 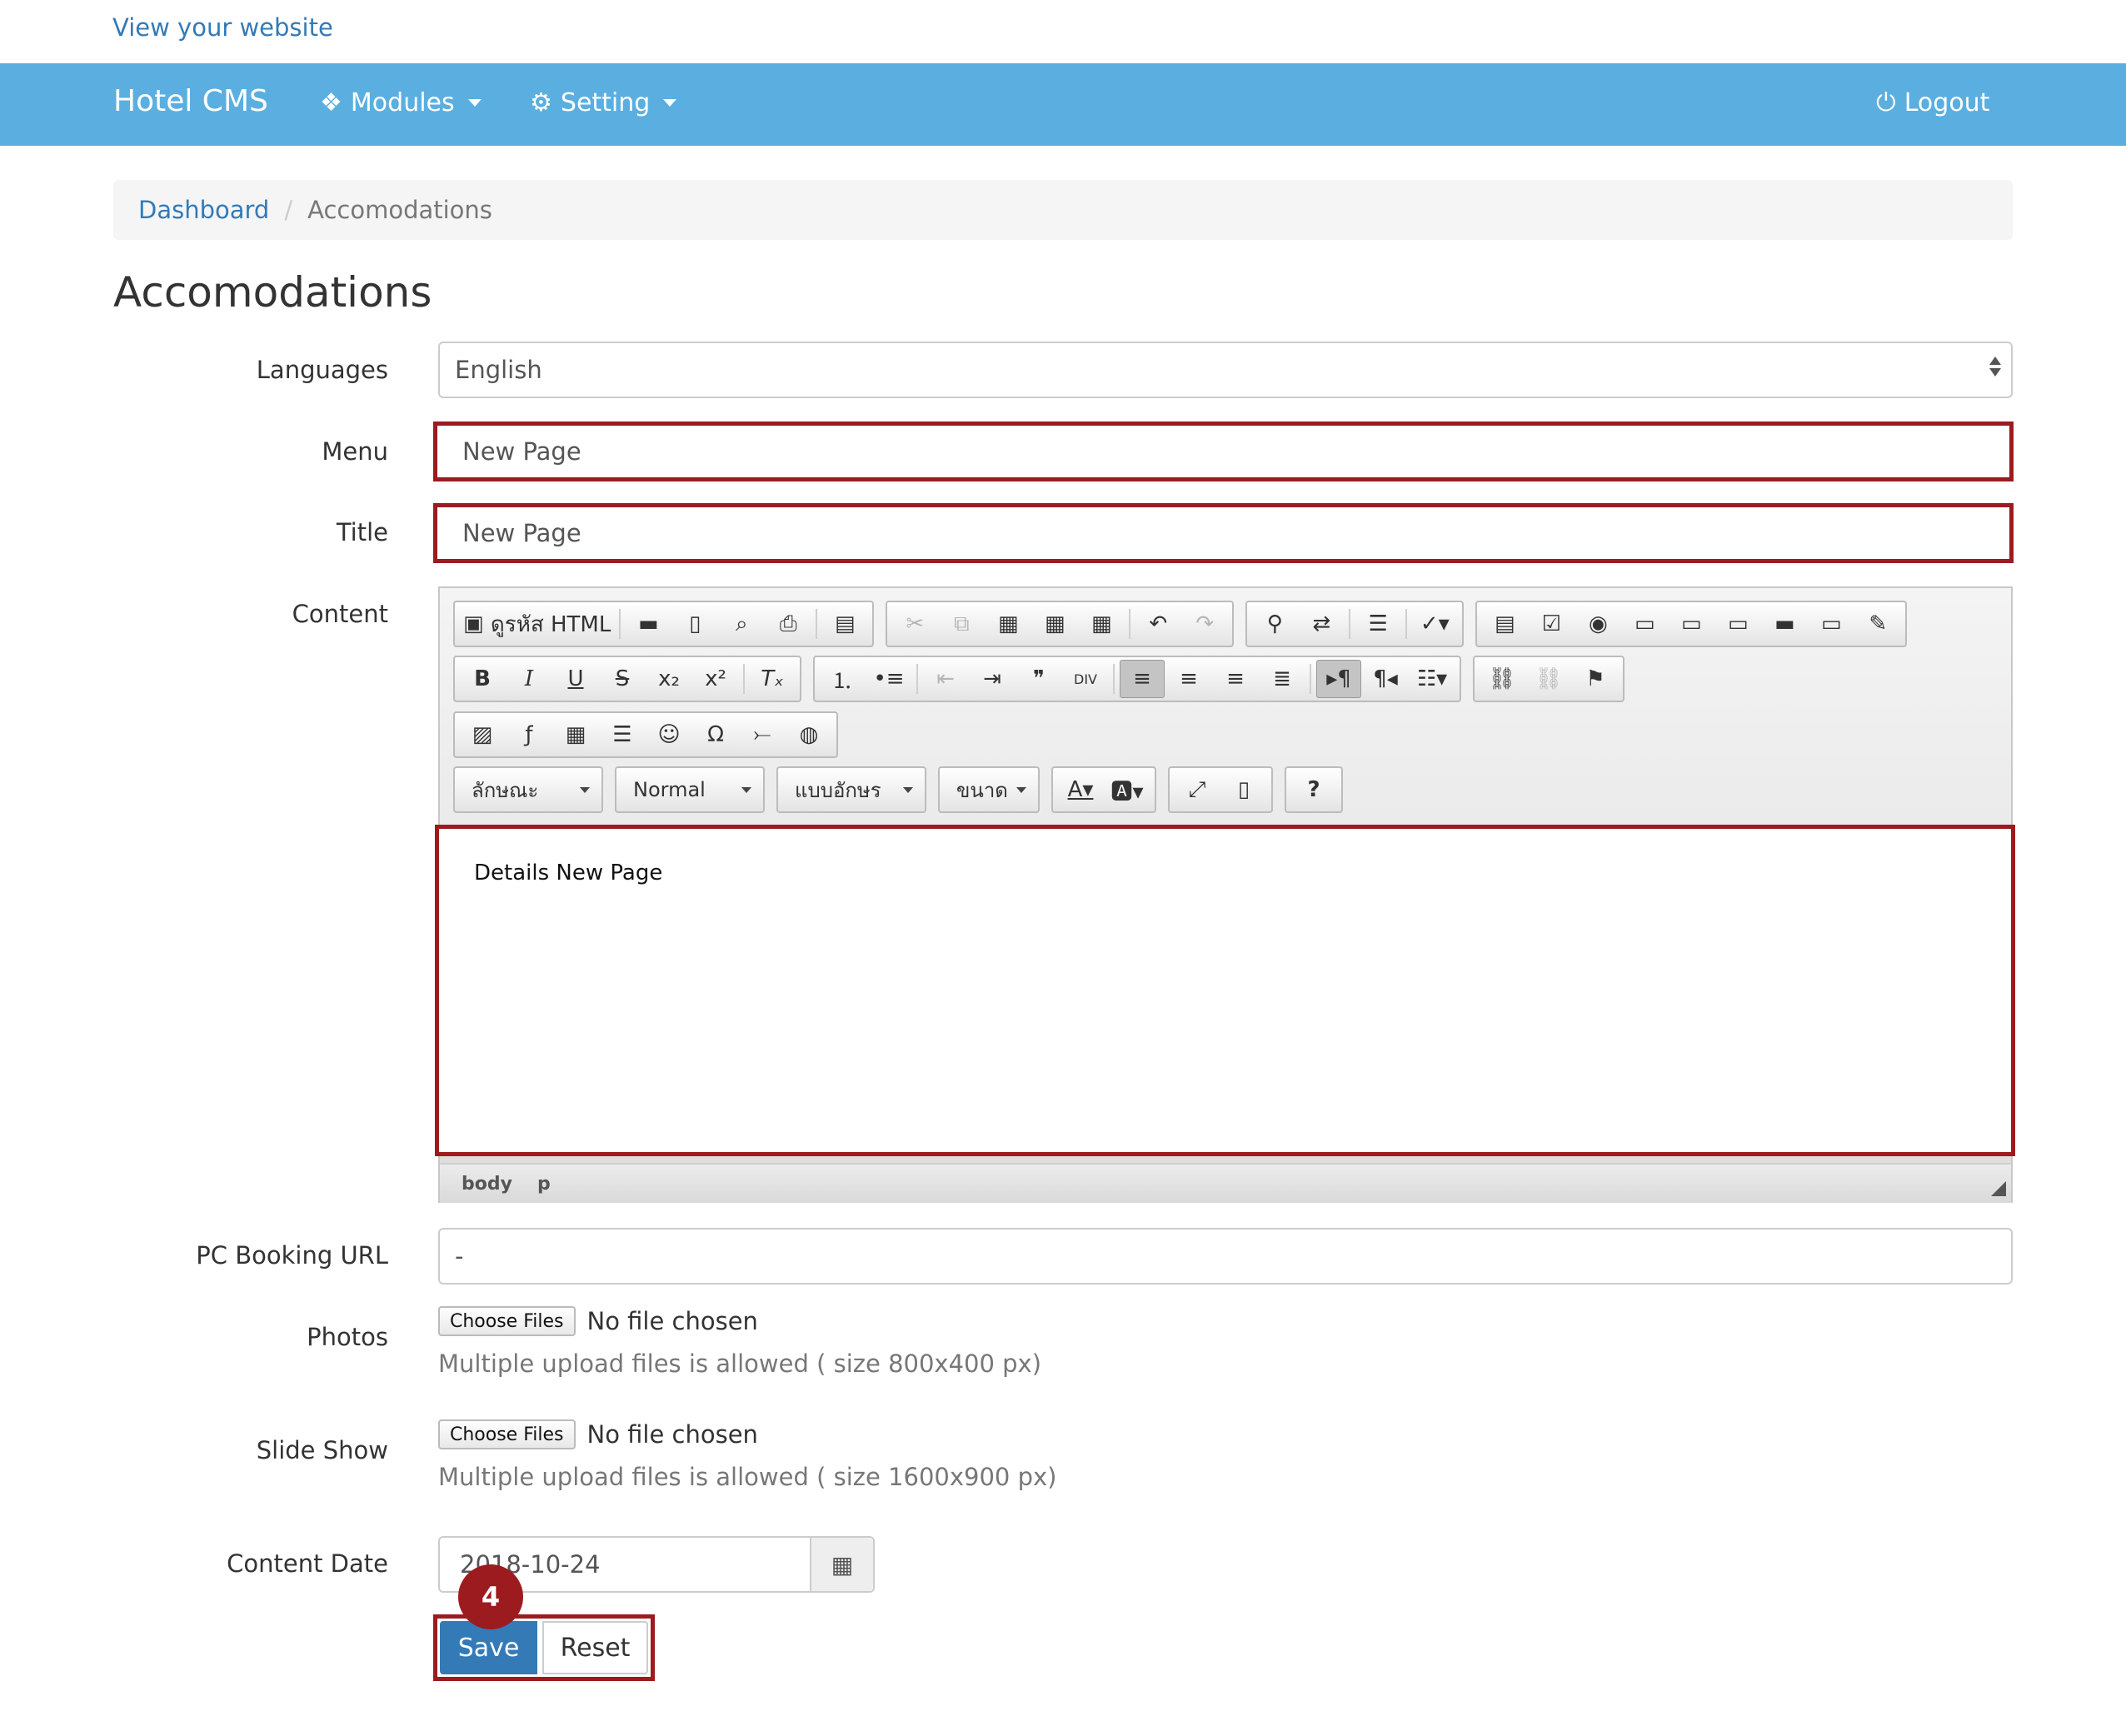 What do you see at coordinates (529, 735) in the screenshot?
I see `flash-icon: ƒ` at bounding box center [529, 735].